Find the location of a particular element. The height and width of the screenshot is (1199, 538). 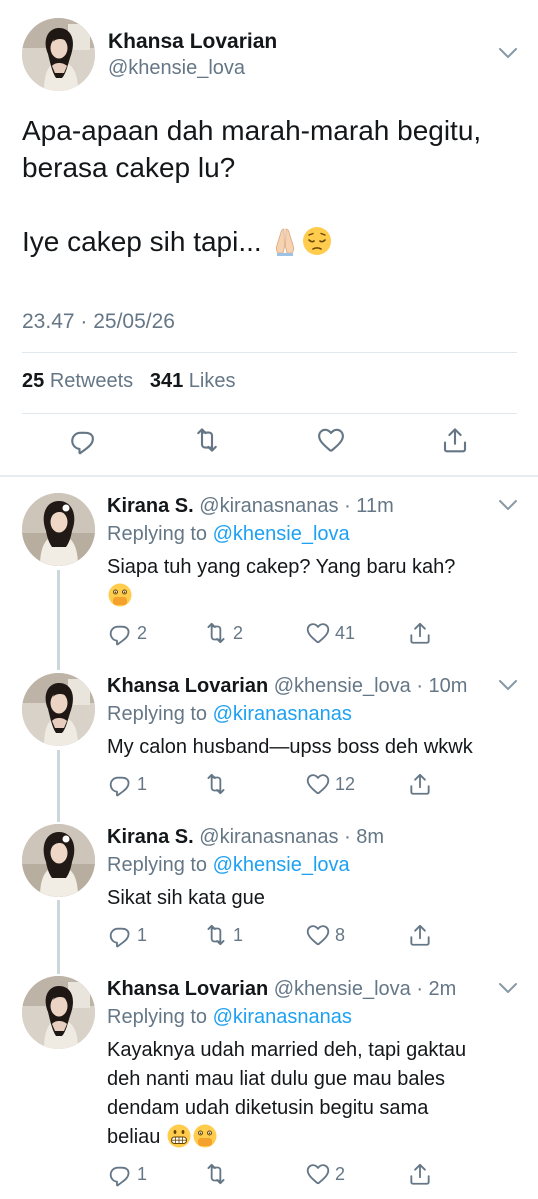

reply-header: Khansa Lovarian @khensie_lova · 2m is located at coordinates (281, 989).